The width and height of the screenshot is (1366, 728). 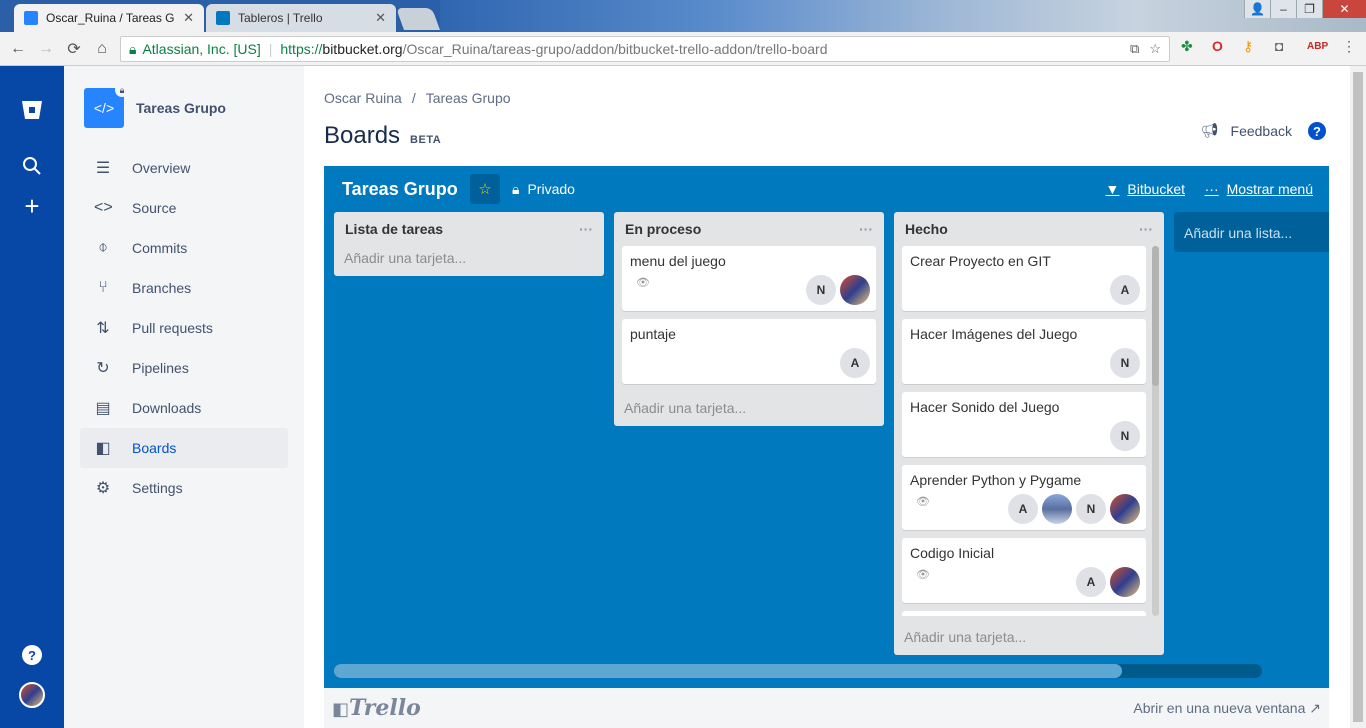 What do you see at coordinates (1349, 46) in the screenshot?
I see `more-icon: ⋮` at bounding box center [1349, 46].